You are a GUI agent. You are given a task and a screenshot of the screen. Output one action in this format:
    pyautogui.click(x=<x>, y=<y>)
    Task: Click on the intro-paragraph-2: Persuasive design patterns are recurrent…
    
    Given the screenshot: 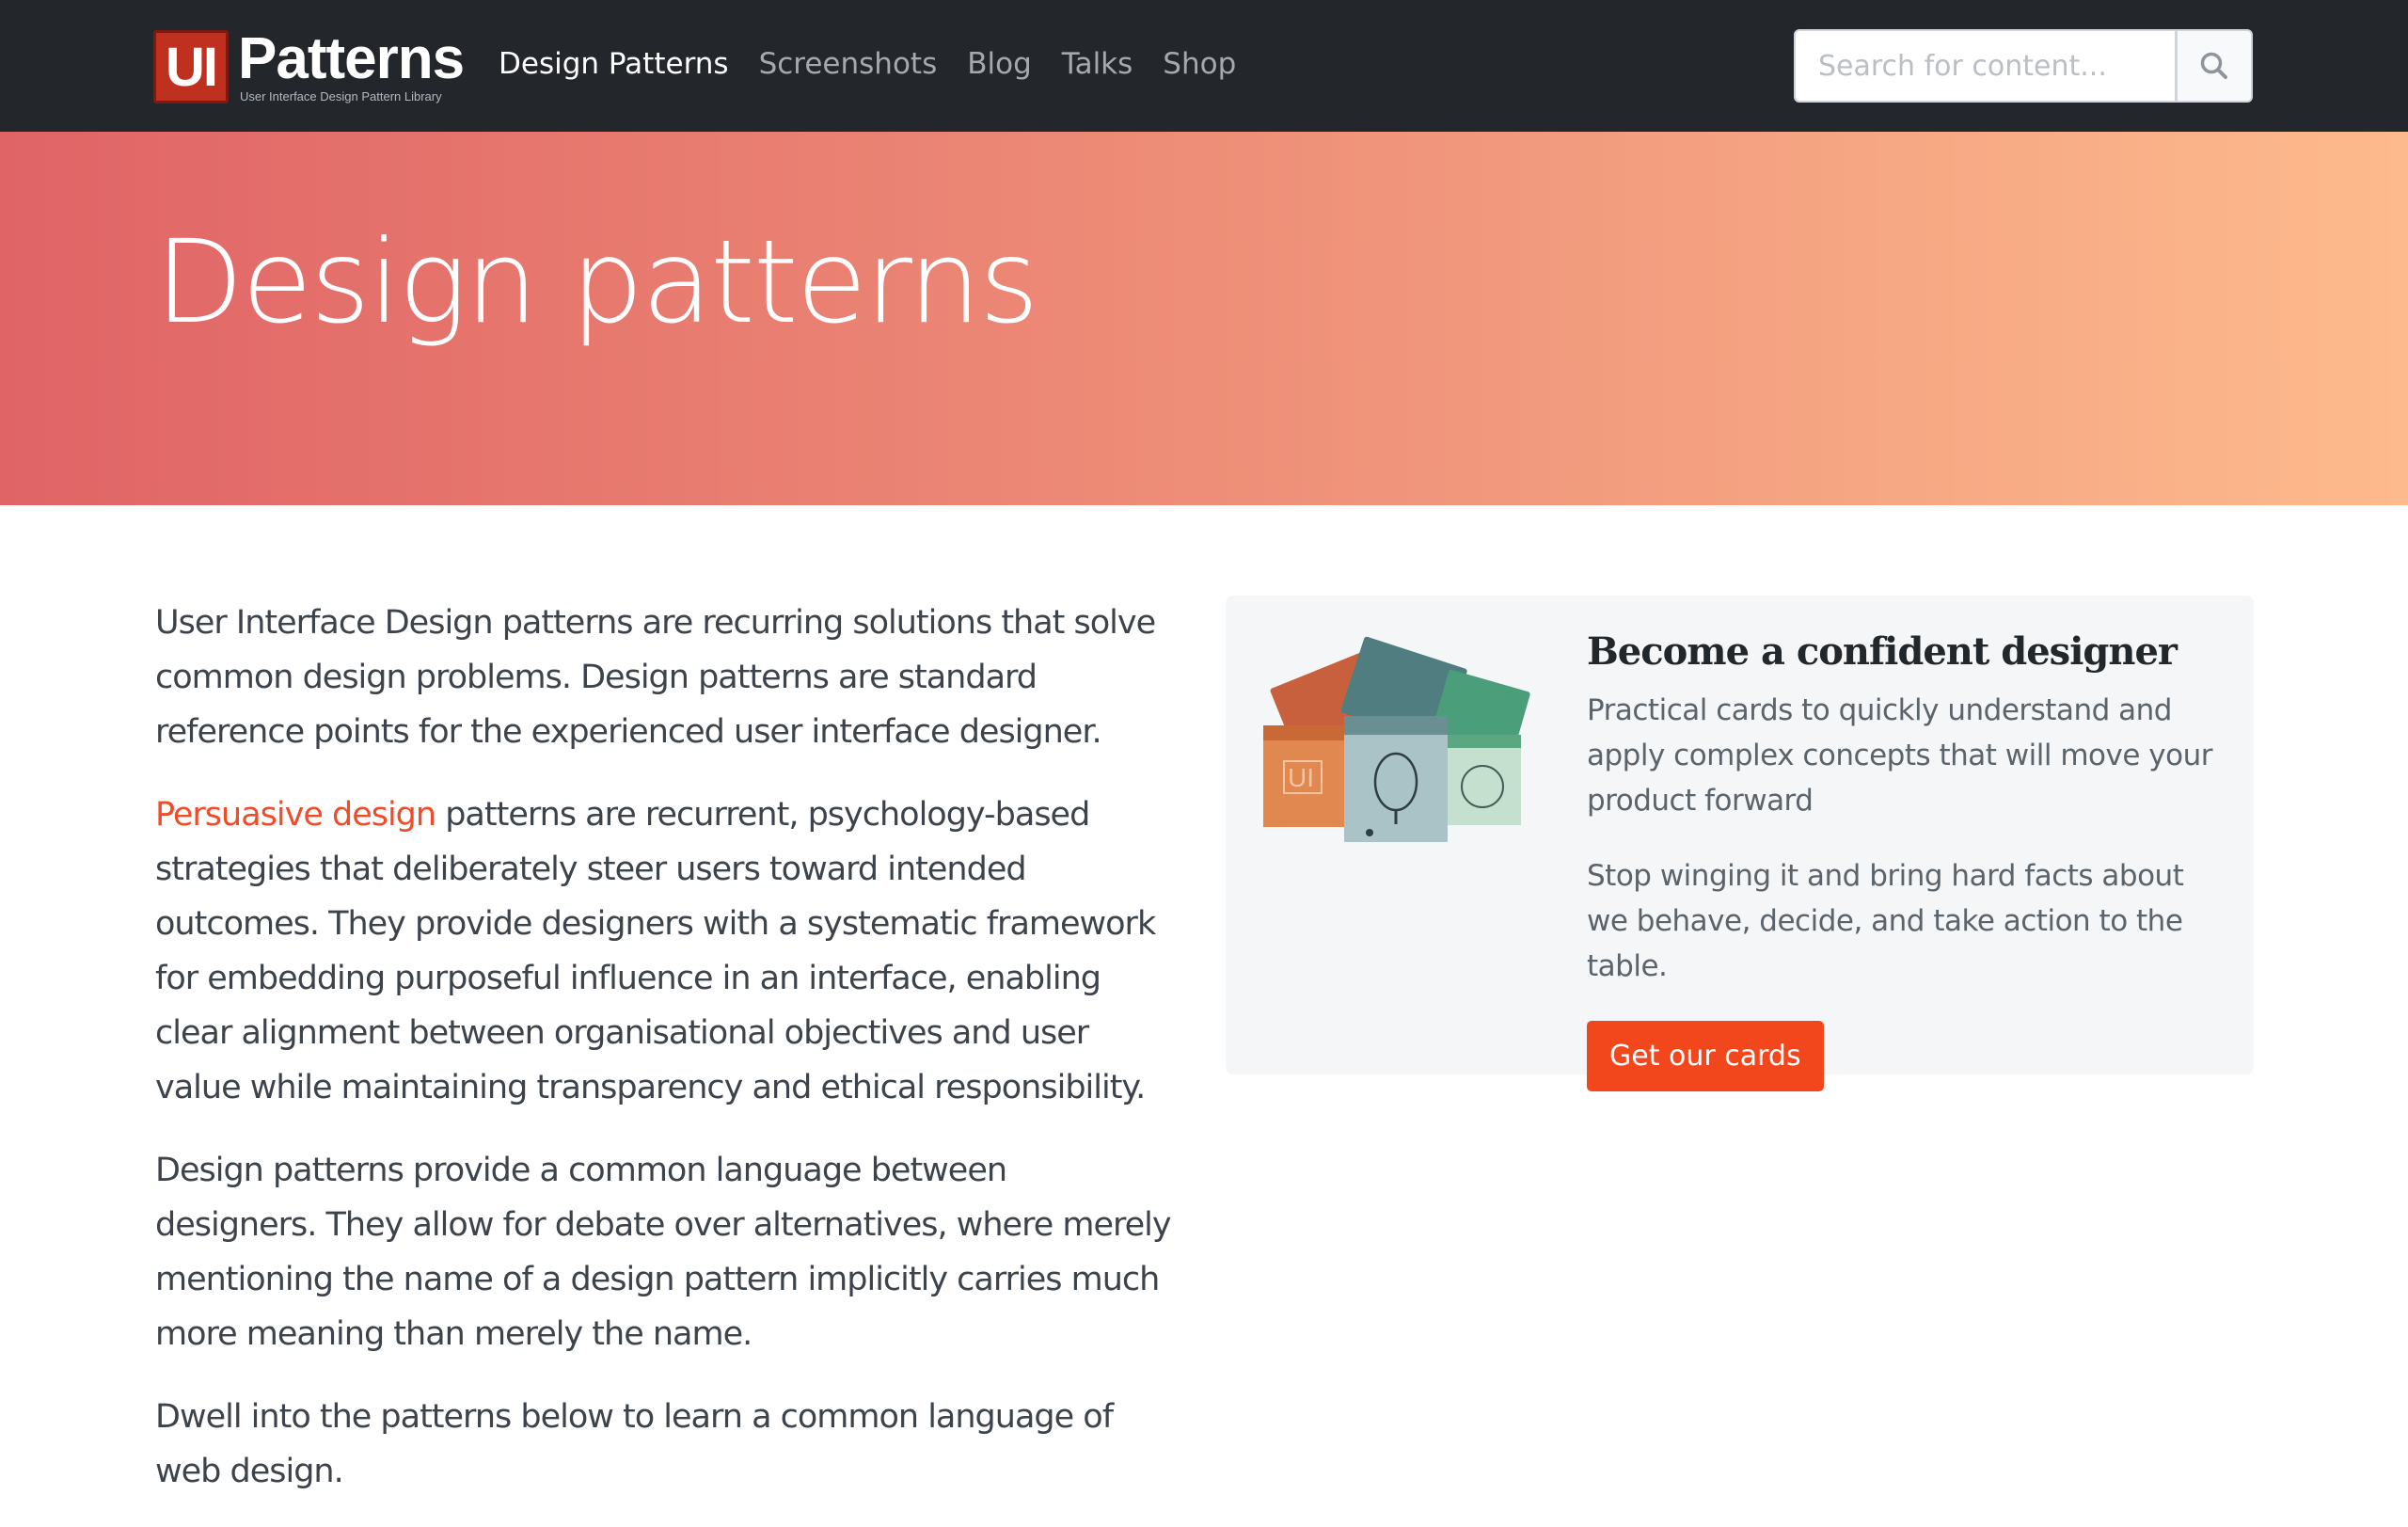 What is the action you would take?
    pyautogui.click(x=665, y=951)
    